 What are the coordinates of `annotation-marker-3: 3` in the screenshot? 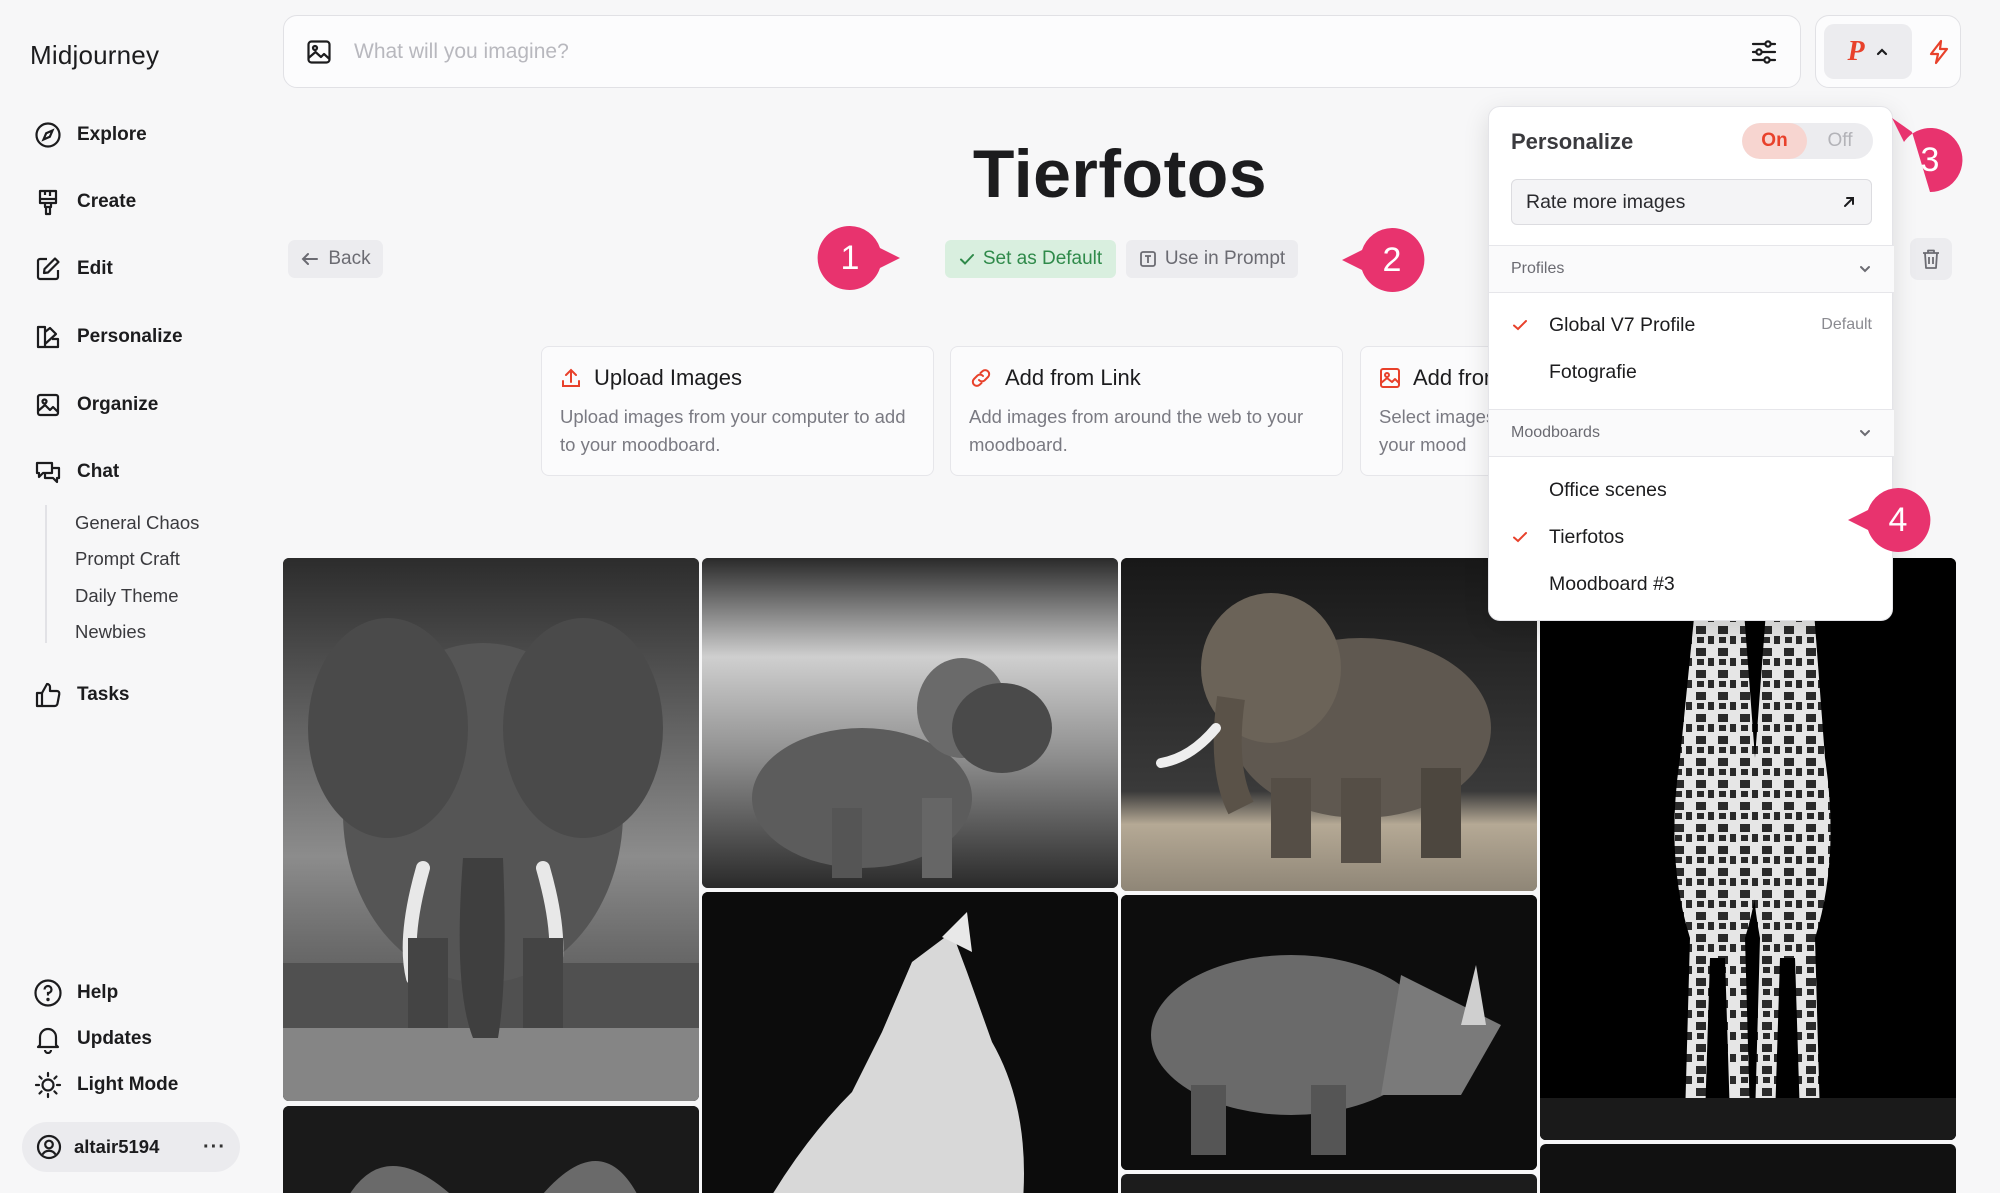 It's located at (1927, 155).